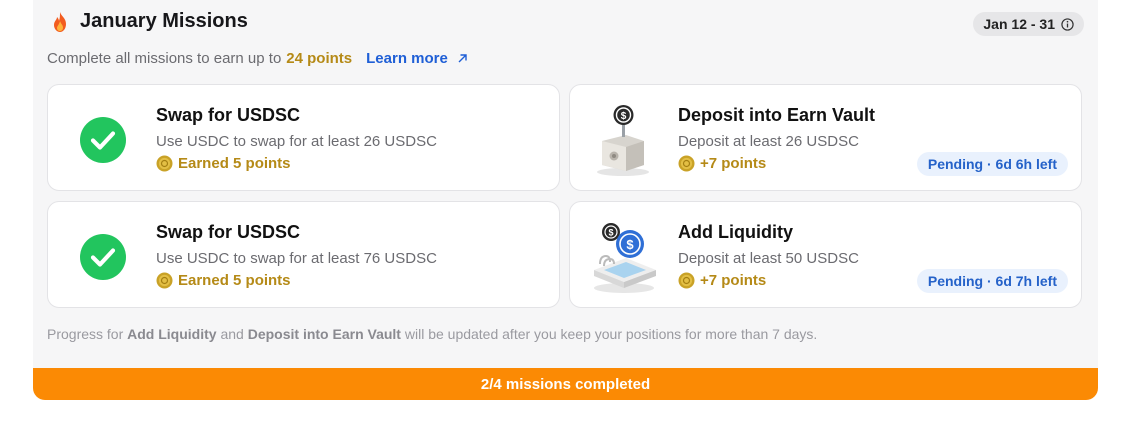 This screenshot has width=1134, height=422. Describe the element at coordinates (164, 21) in the screenshot. I see `page-title: January Missions` at that location.